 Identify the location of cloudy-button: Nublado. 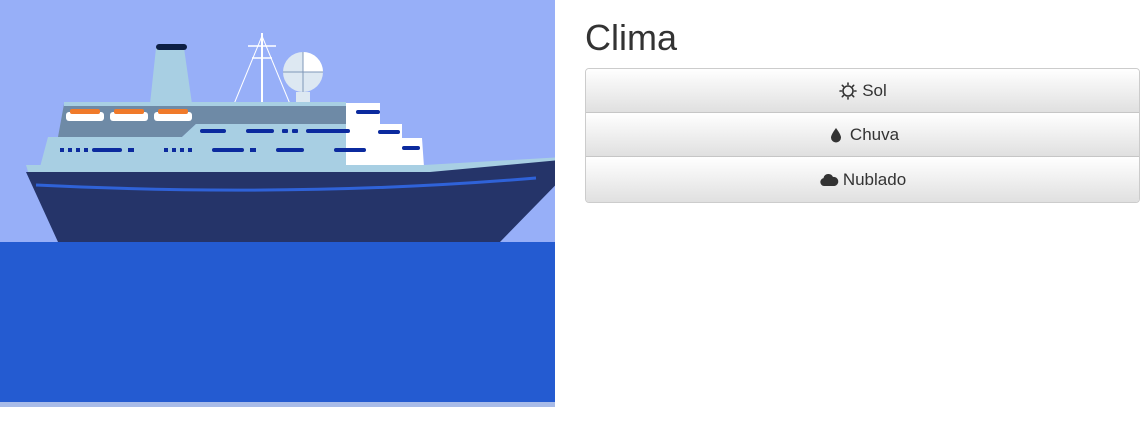
(862, 179).